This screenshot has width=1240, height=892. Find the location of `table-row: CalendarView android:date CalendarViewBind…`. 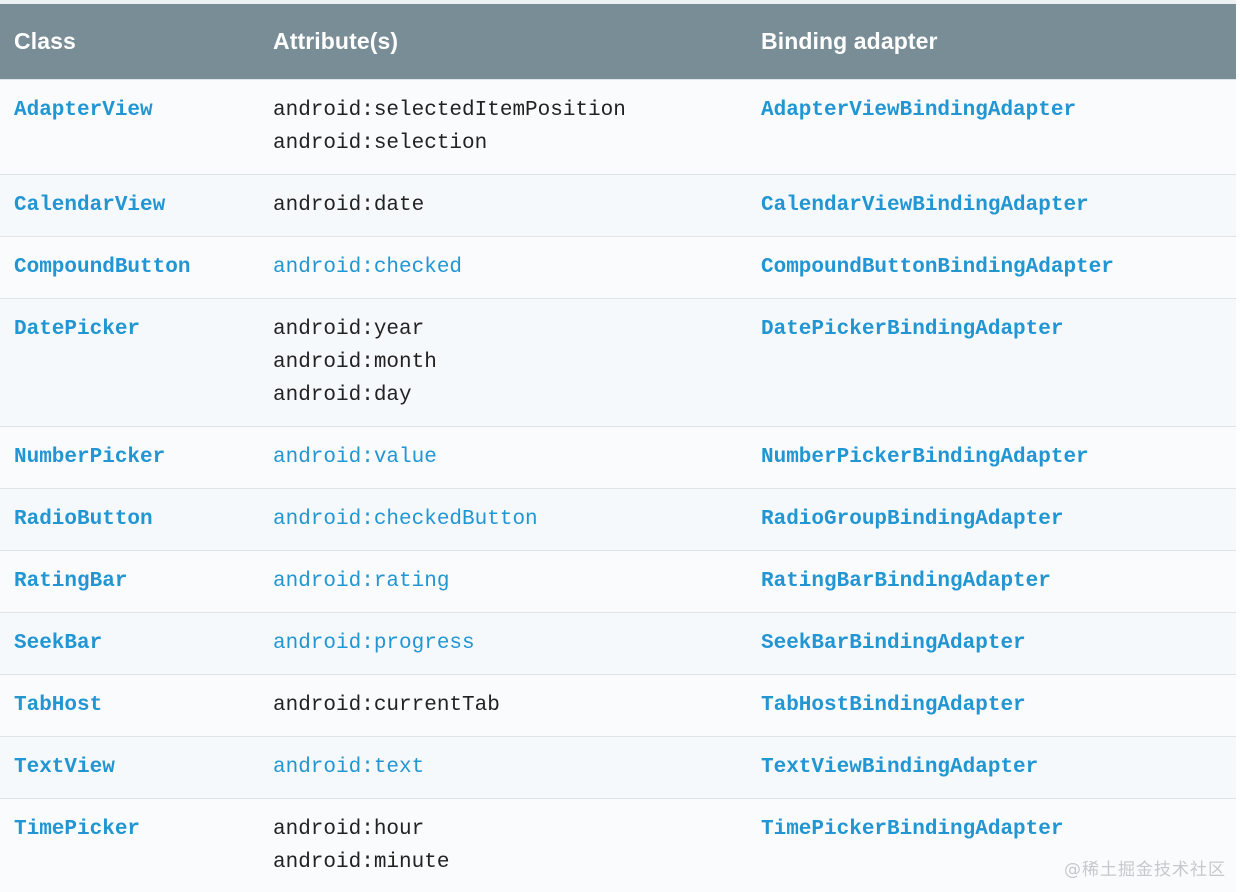

table-row: CalendarView android:date CalendarViewBind… is located at coordinates (618, 205).